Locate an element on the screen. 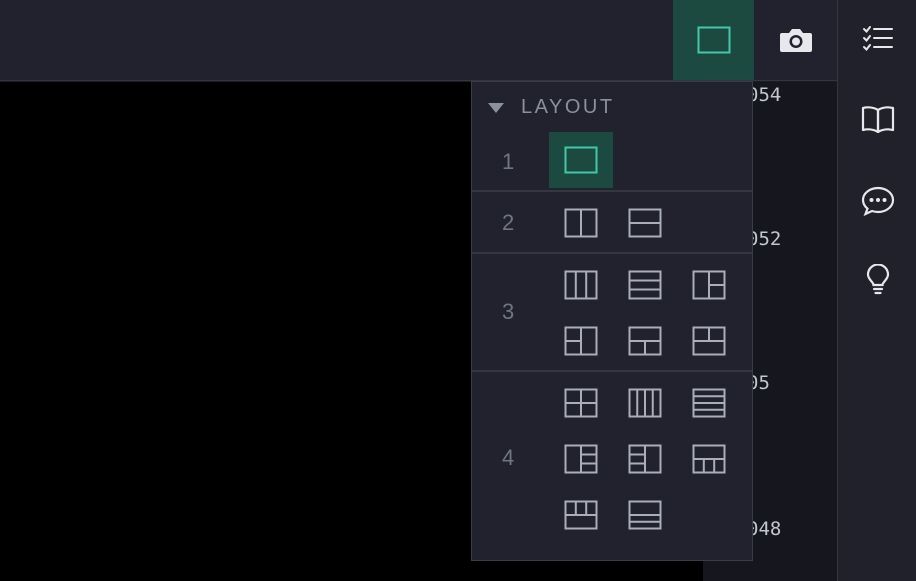 This screenshot has height=581, width=916. layout-option-3-top-main is located at coordinates (645, 341).